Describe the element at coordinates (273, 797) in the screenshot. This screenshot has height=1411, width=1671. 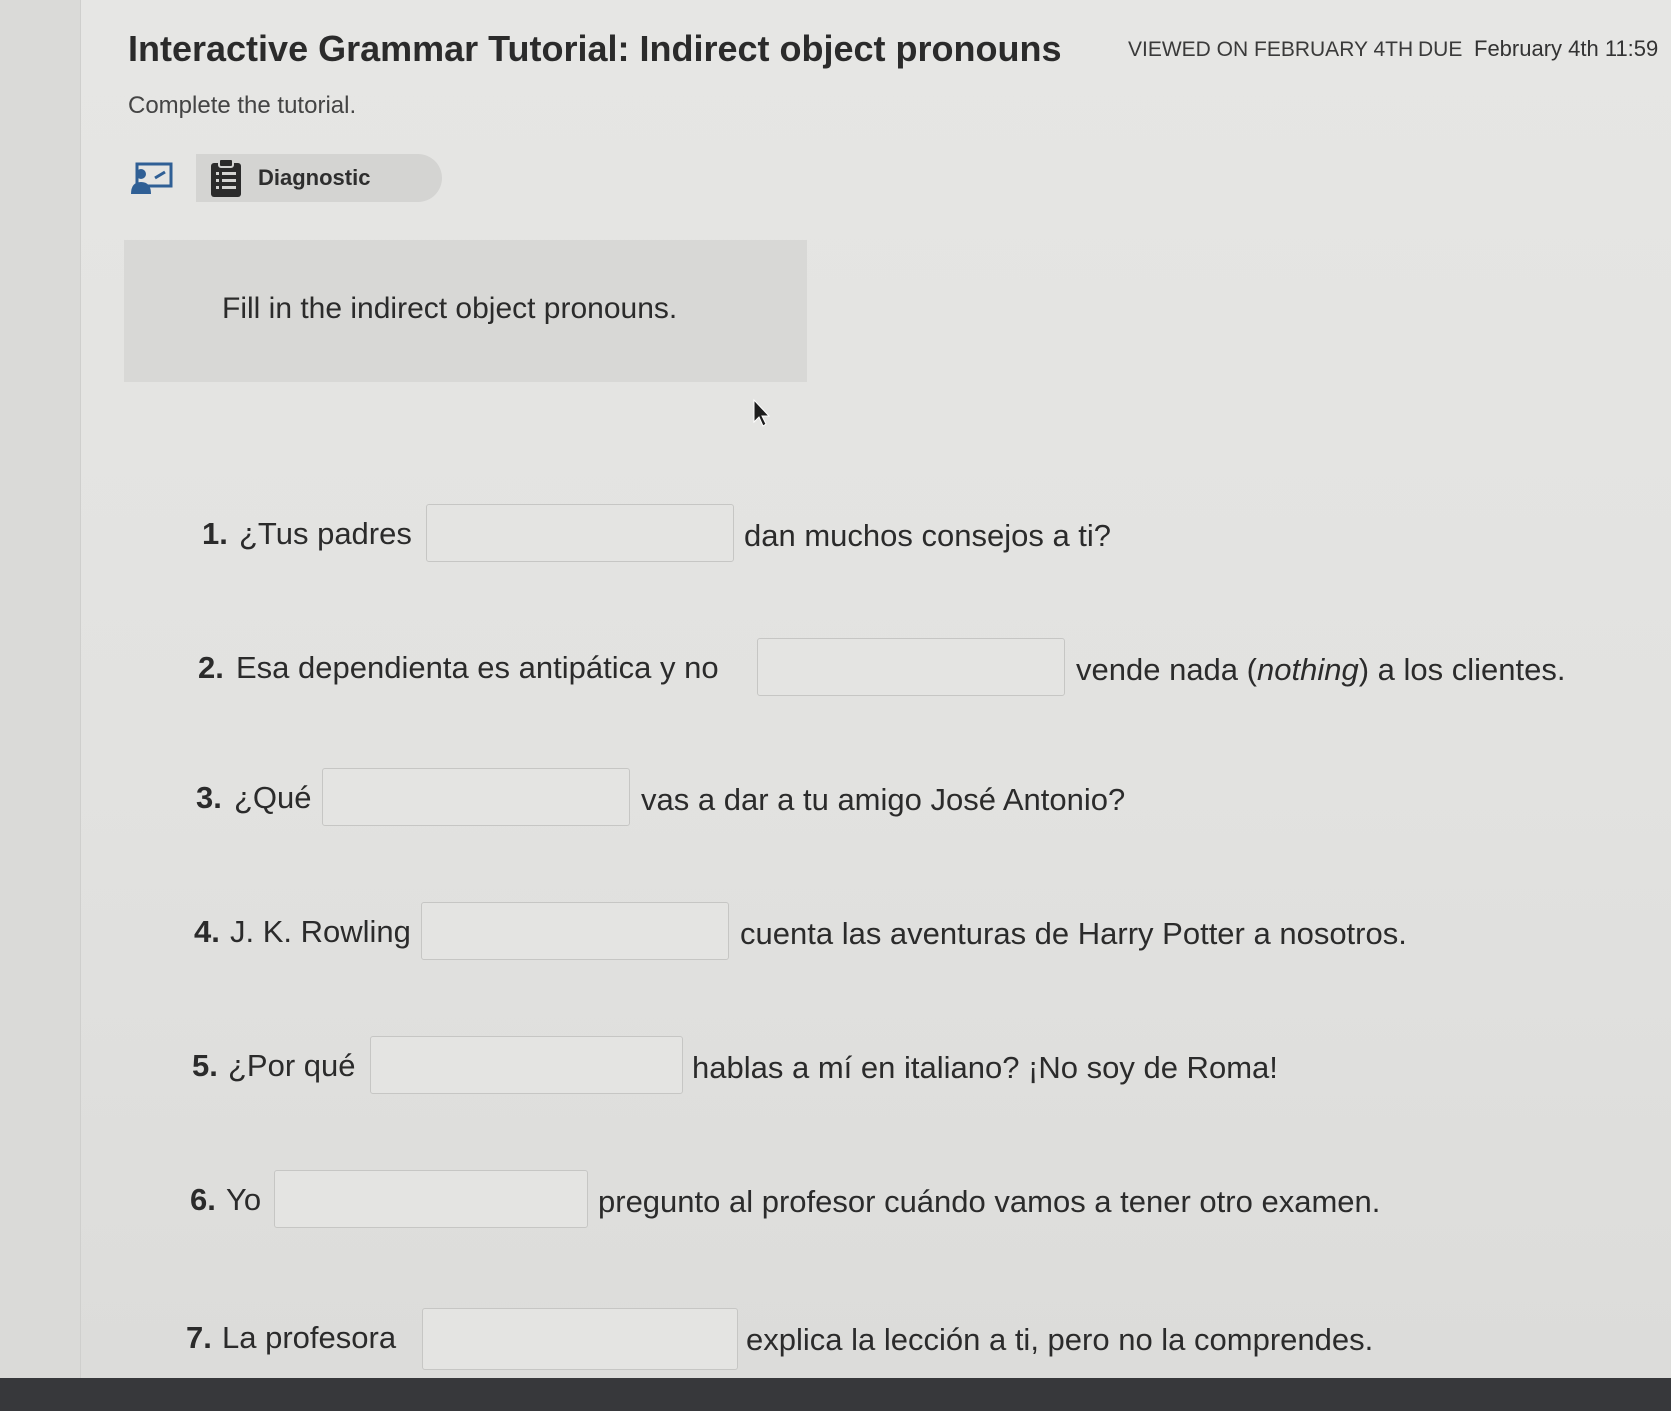
I see `question-text-before: ¿Qué` at that location.